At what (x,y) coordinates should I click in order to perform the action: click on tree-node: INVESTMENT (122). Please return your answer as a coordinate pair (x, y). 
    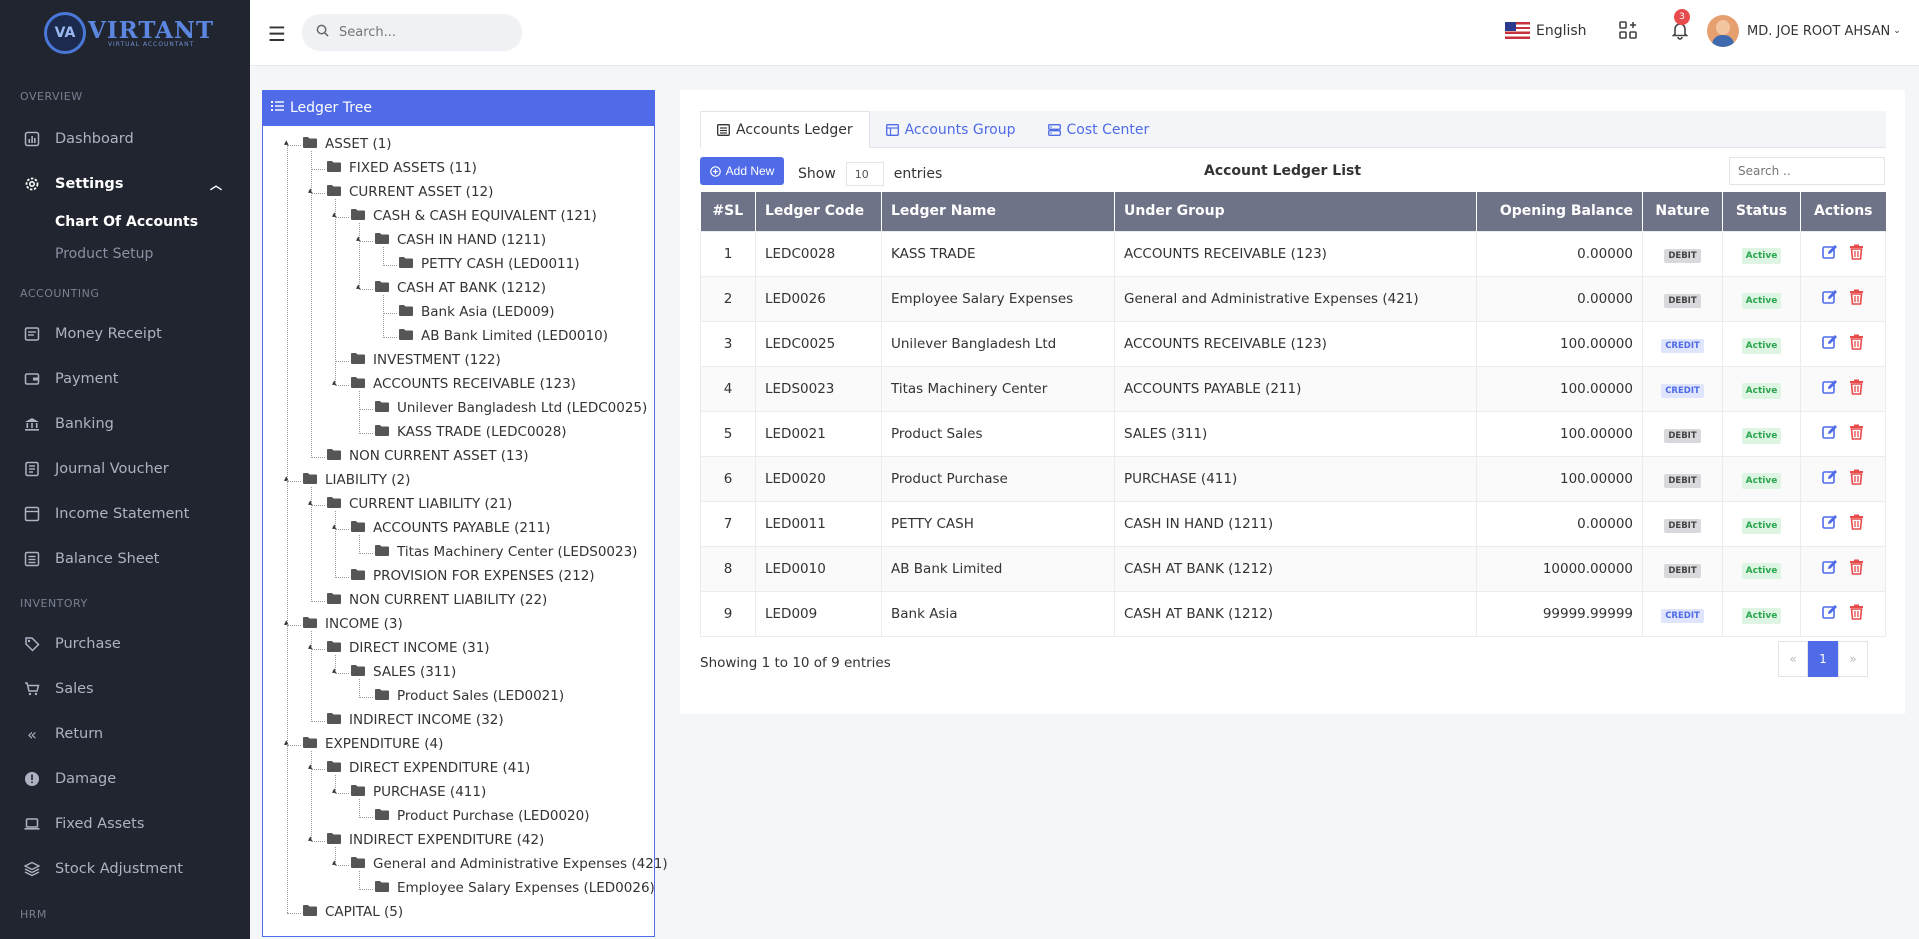
    Looking at the image, I should click on (426, 360).